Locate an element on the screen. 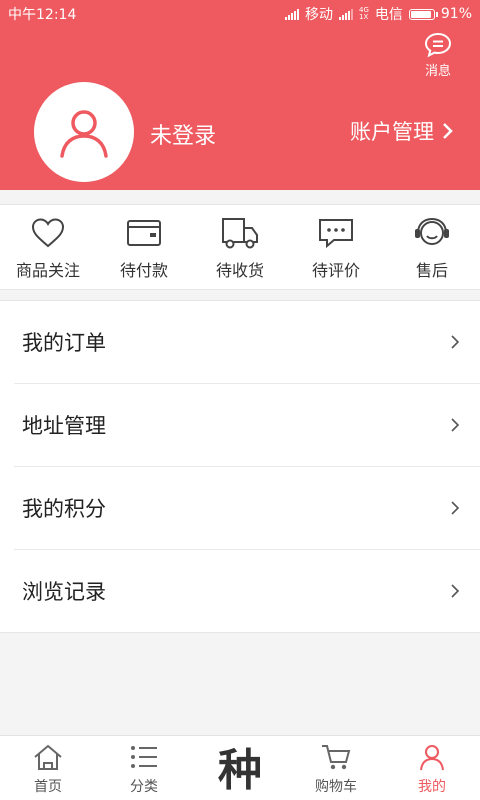 This screenshot has width=480, height=800. wallet-icon is located at coordinates (144, 233).